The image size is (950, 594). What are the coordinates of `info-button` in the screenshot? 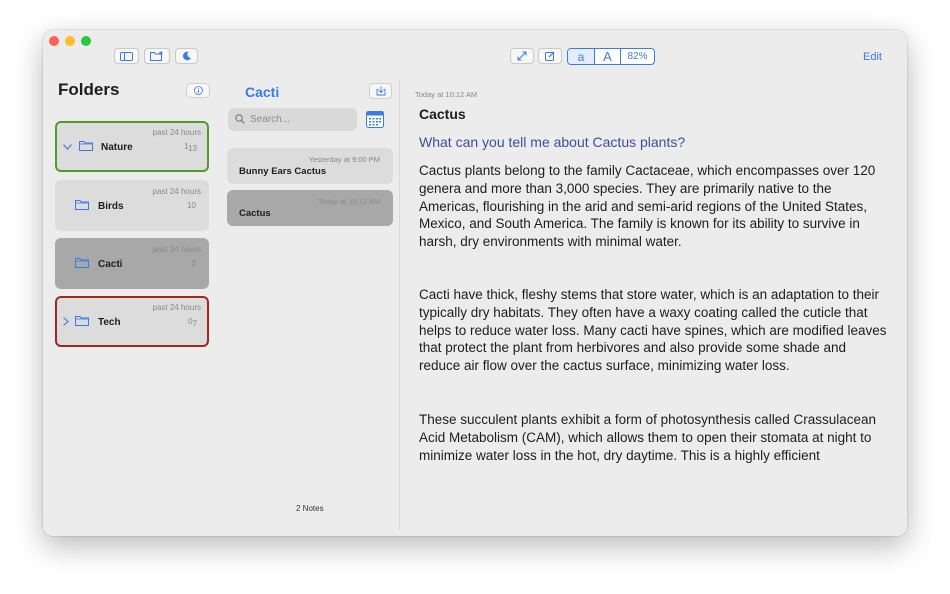 It's located at (198, 90).